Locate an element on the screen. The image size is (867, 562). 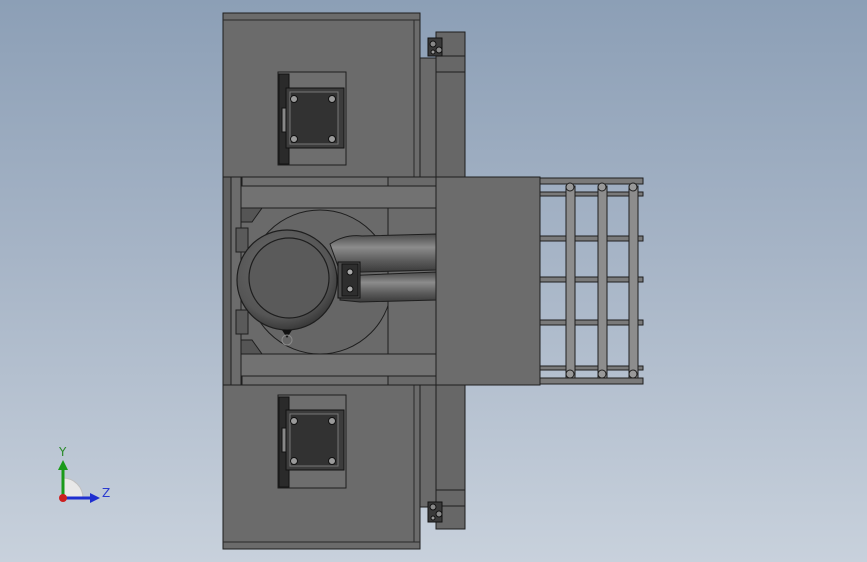
z-axis-label: Z is located at coordinates (106, 493).